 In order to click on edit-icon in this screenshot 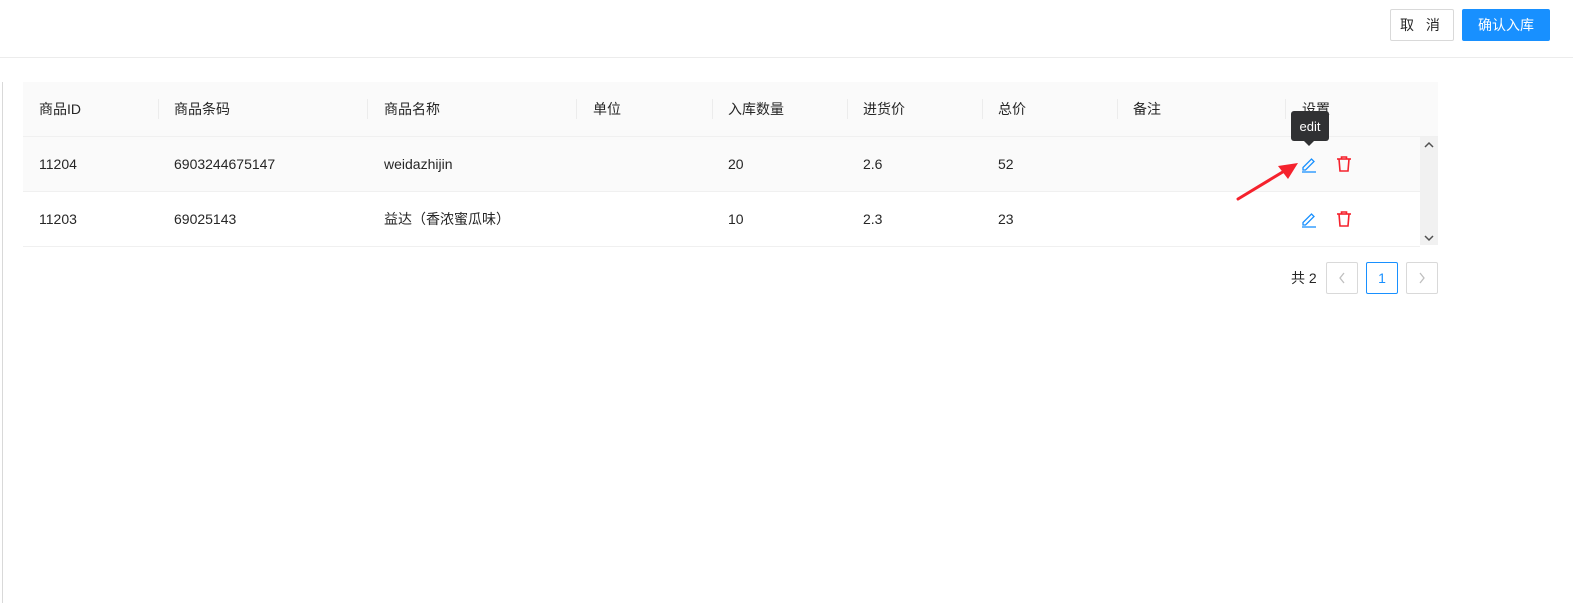, I will do `click(1309, 219)`.